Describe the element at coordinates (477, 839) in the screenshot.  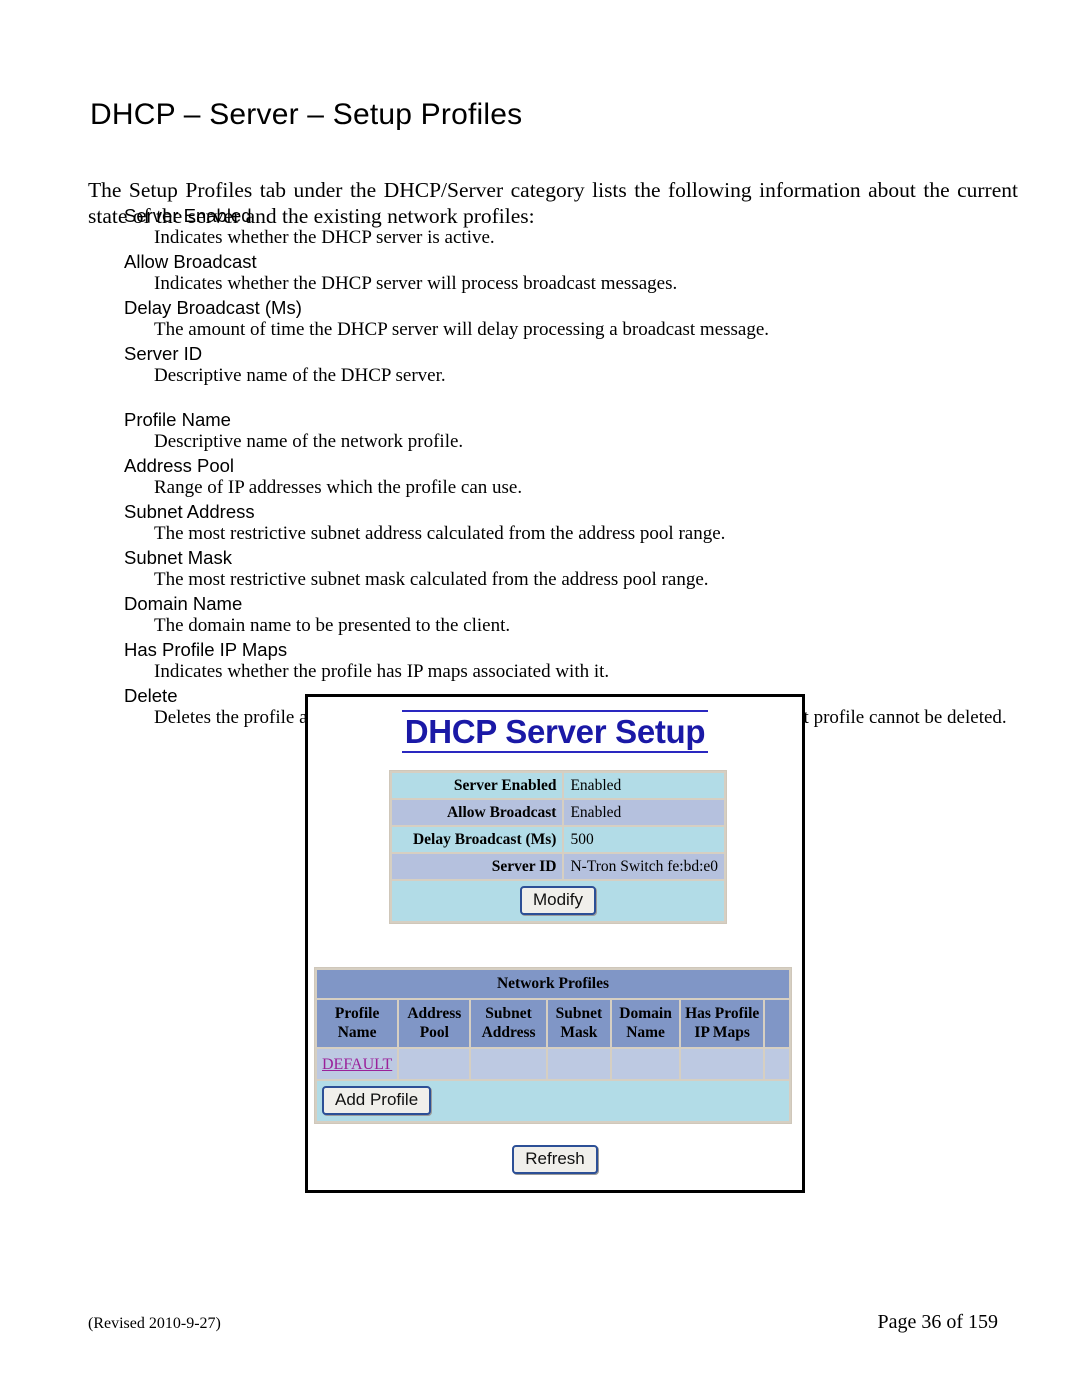
I see `setting-label: Delay Broadcast (Ms)` at that location.